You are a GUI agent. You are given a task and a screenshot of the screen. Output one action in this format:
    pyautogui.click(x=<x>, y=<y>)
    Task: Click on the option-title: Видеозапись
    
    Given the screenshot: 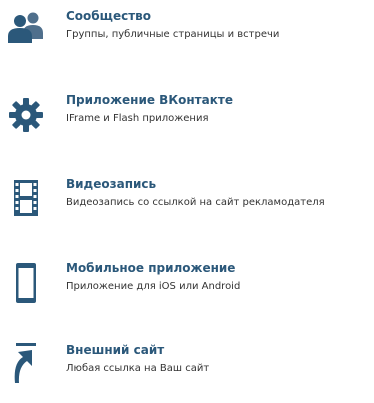 What is the action you would take?
    pyautogui.click(x=111, y=184)
    